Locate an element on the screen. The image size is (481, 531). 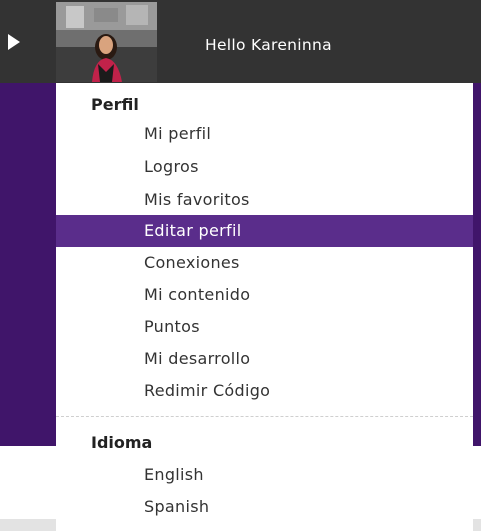
menu-item-mi-perfil: Mi perfil is located at coordinates (264, 134).